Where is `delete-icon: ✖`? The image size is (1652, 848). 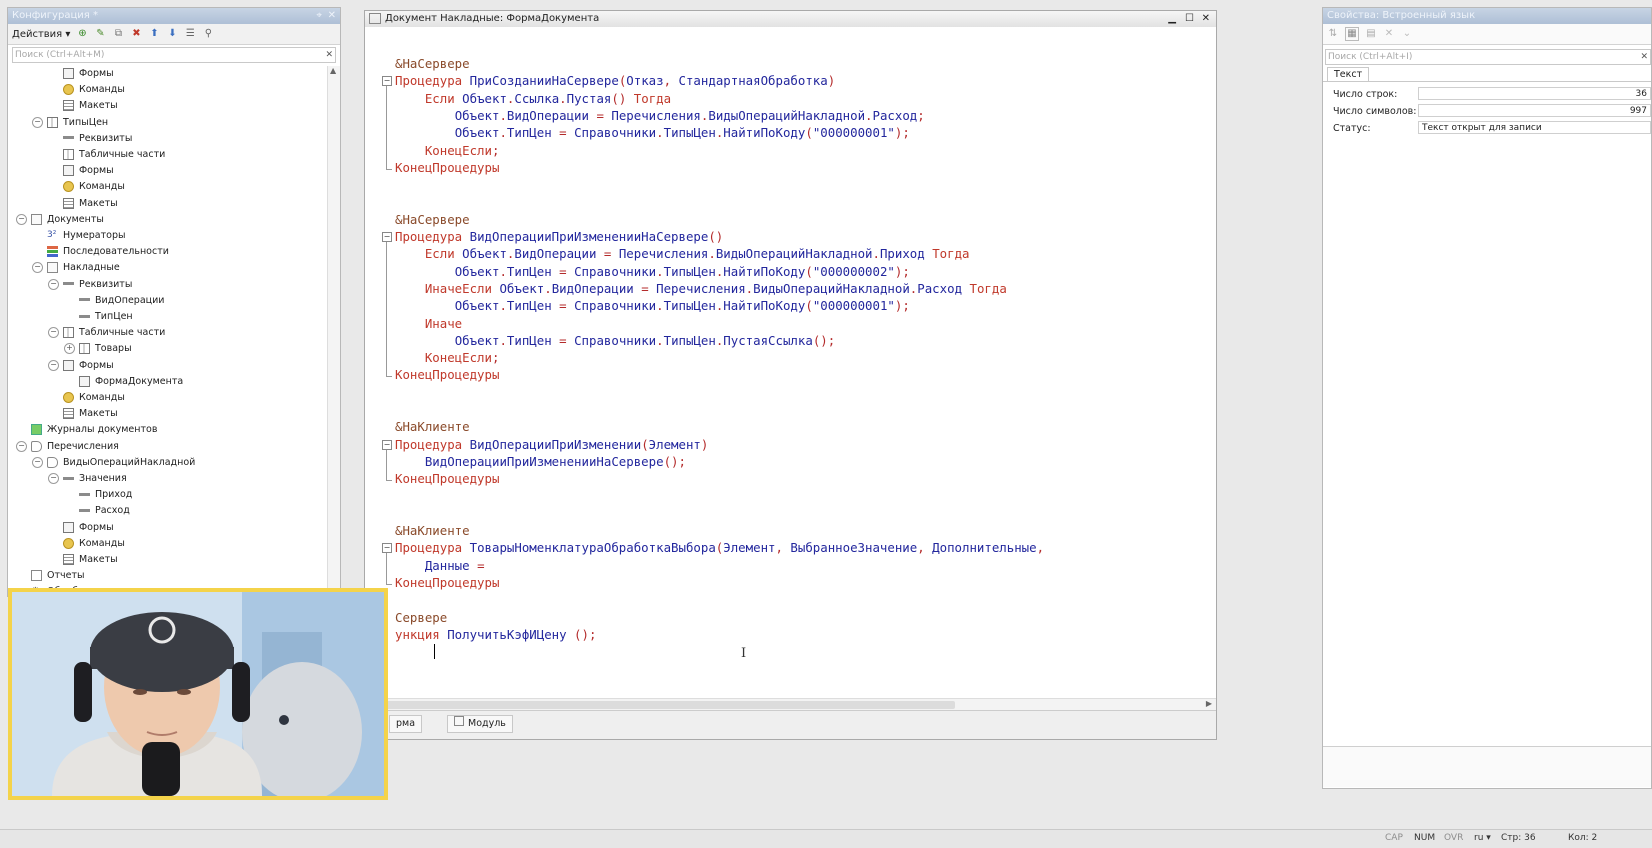 delete-icon: ✖ is located at coordinates (136, 34).